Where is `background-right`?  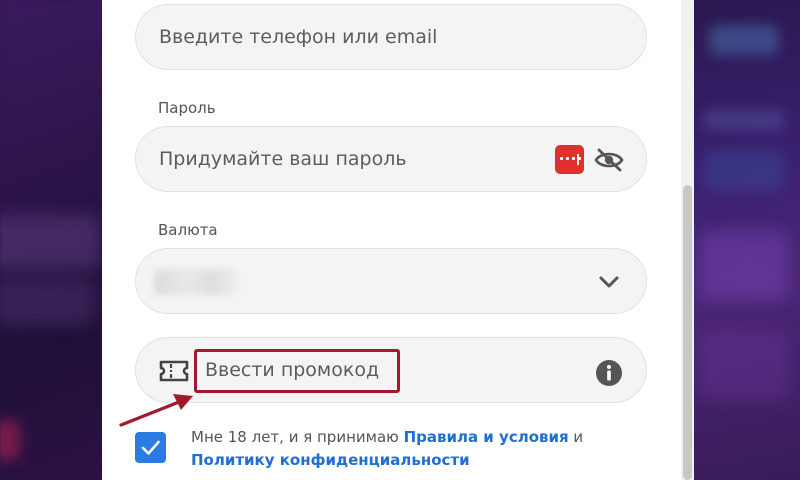 background-right is located at coordinates (747, 240).